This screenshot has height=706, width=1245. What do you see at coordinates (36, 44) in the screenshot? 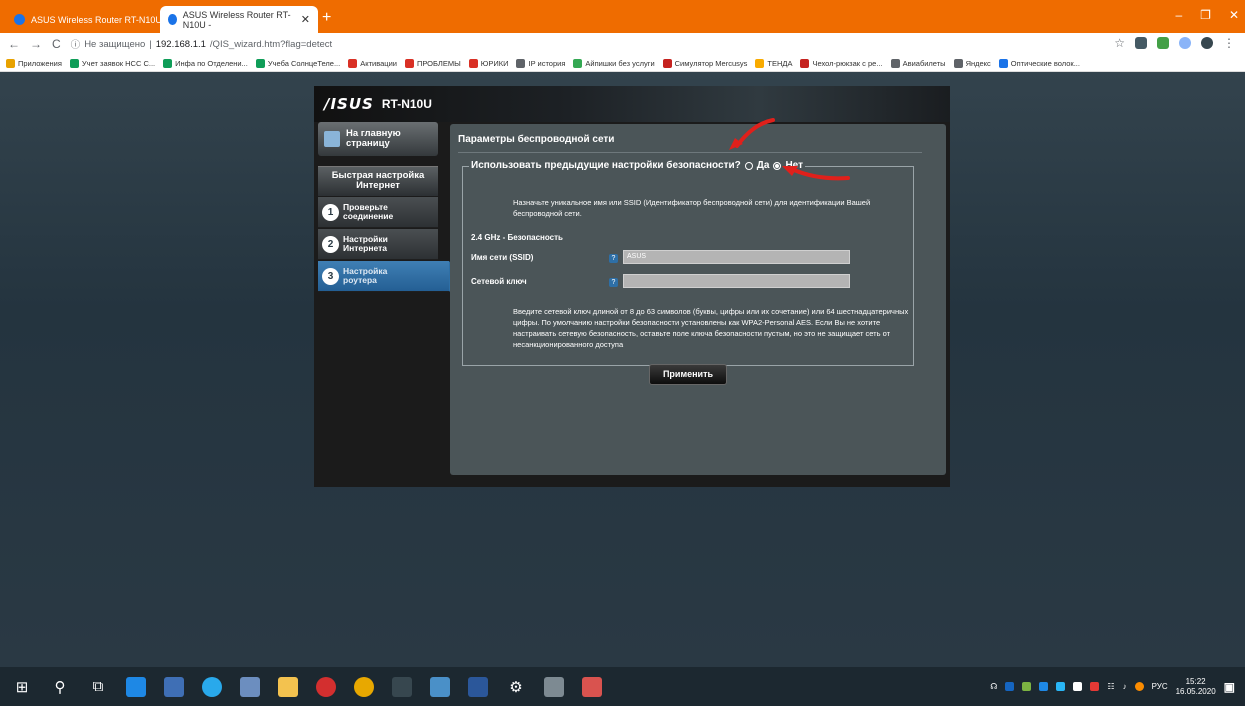
I see `forward-button: →` at bounding box center [36, 44].